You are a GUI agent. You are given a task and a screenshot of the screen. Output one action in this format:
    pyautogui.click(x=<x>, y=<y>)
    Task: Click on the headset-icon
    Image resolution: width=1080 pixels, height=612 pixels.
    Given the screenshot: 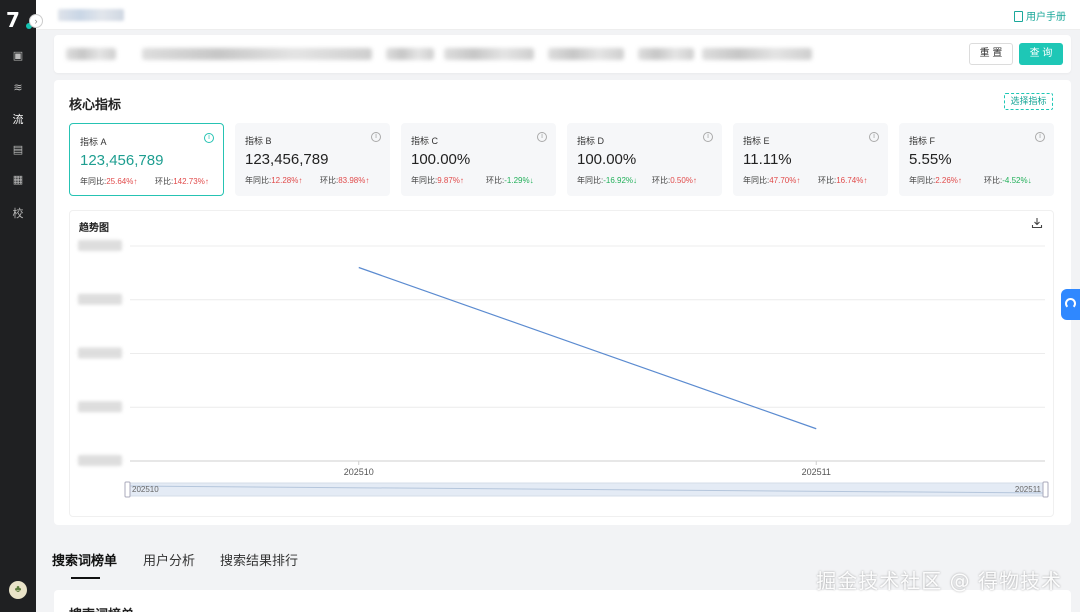 What is the action you would take?
    pyautogui.click(x=1070, y=303)
    